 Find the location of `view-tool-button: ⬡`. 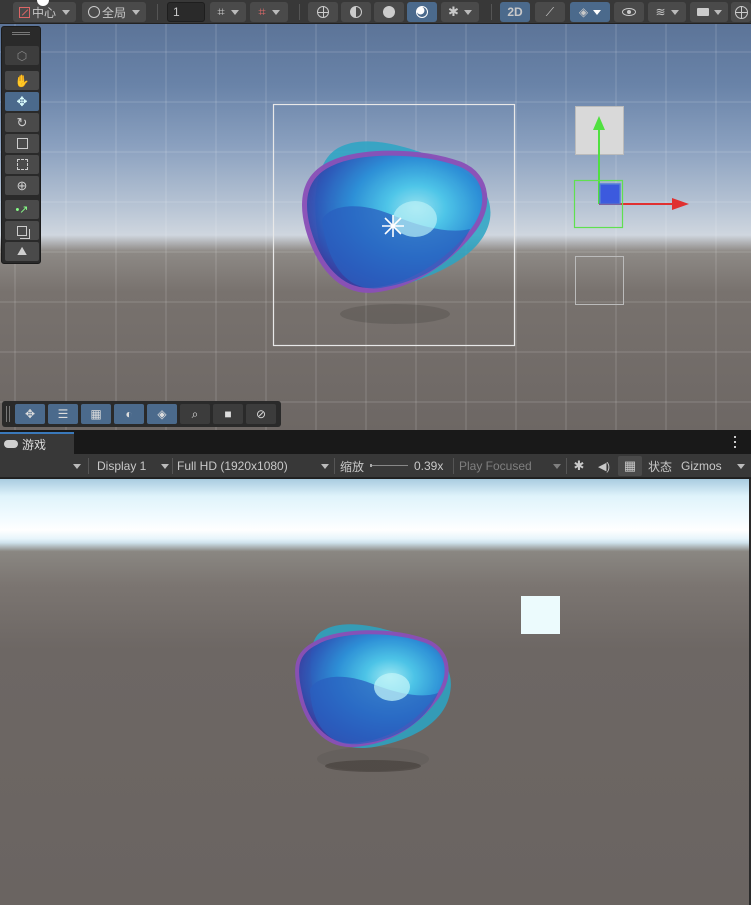

view-tool-button: ⬡ is located at coordinates (22, 55).